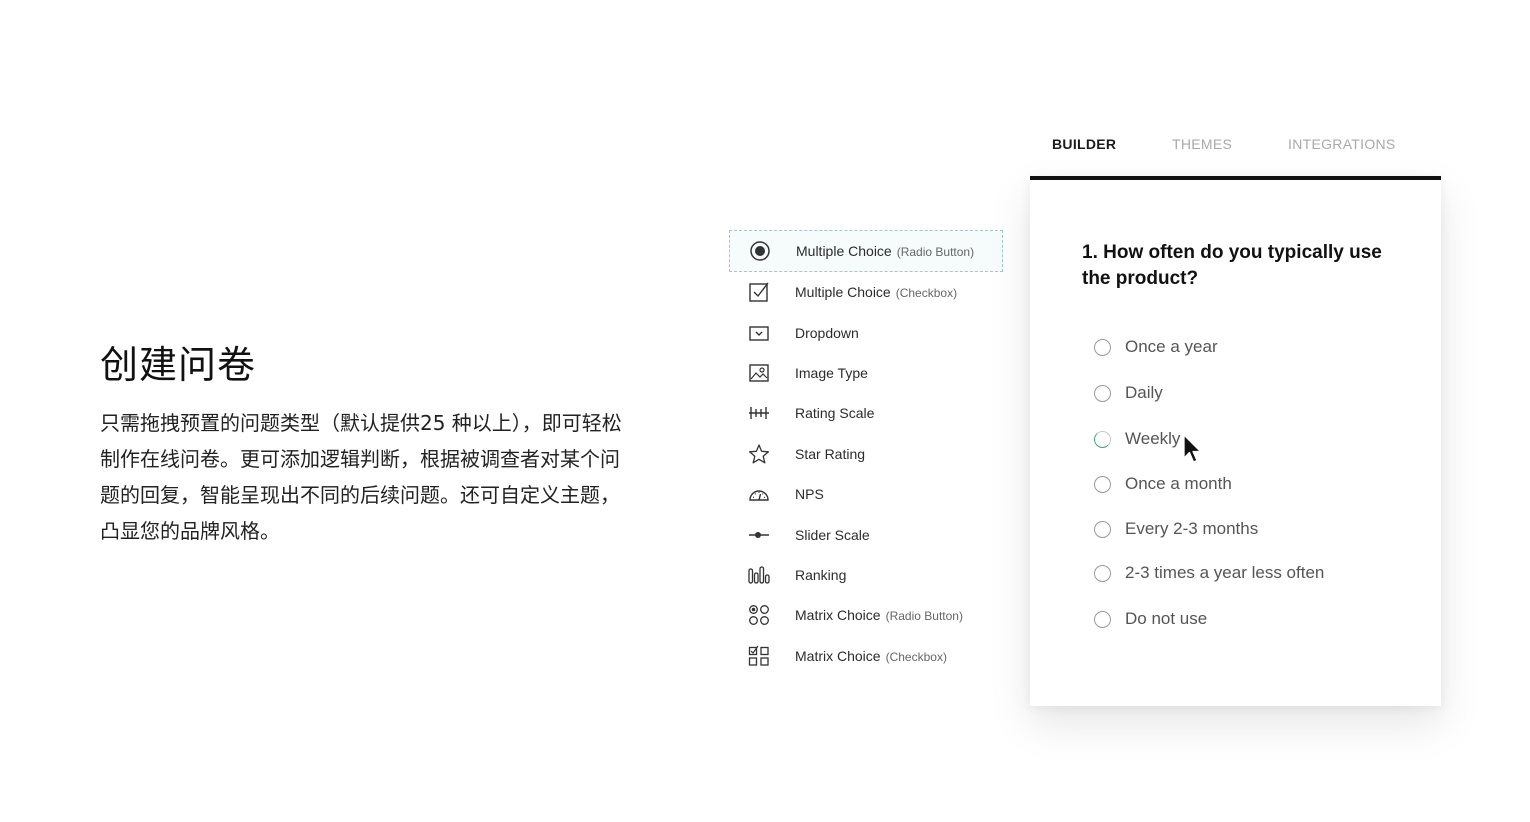 The image size is (1530, 822). I want to click on question-type-image: Image Type, so click(866, 373).